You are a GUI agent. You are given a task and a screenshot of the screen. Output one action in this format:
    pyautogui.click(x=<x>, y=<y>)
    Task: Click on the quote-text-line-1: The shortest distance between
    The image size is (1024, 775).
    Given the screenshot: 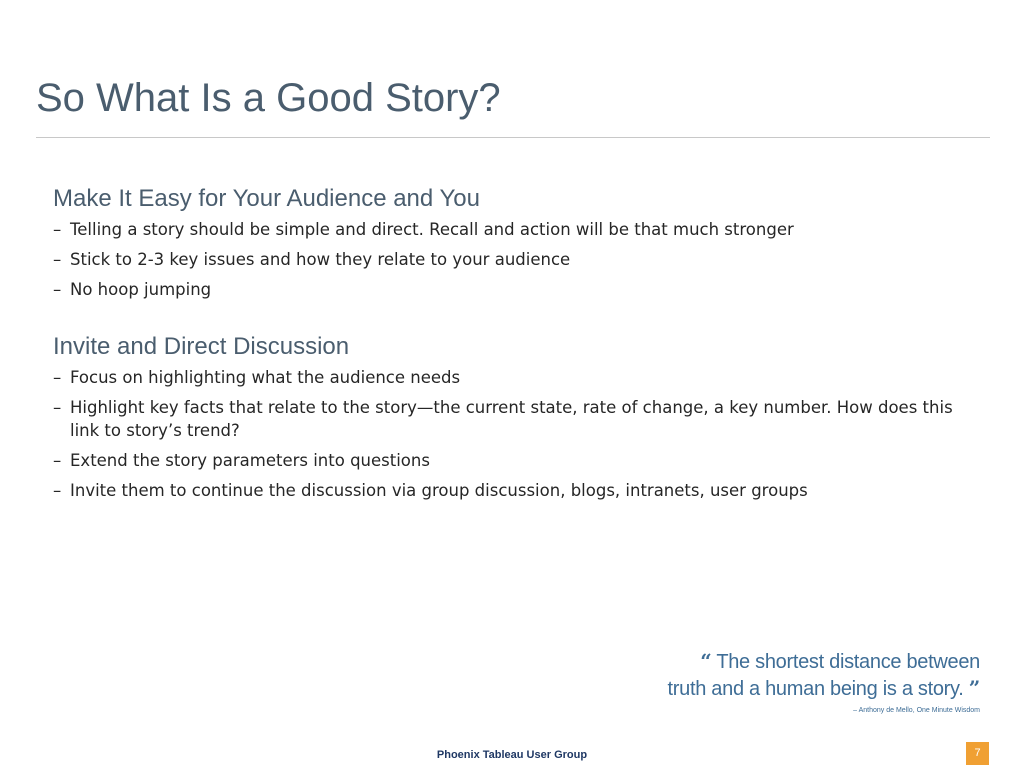 What is the action you would take?
    pyautogui.click(x=848, y=662)
    